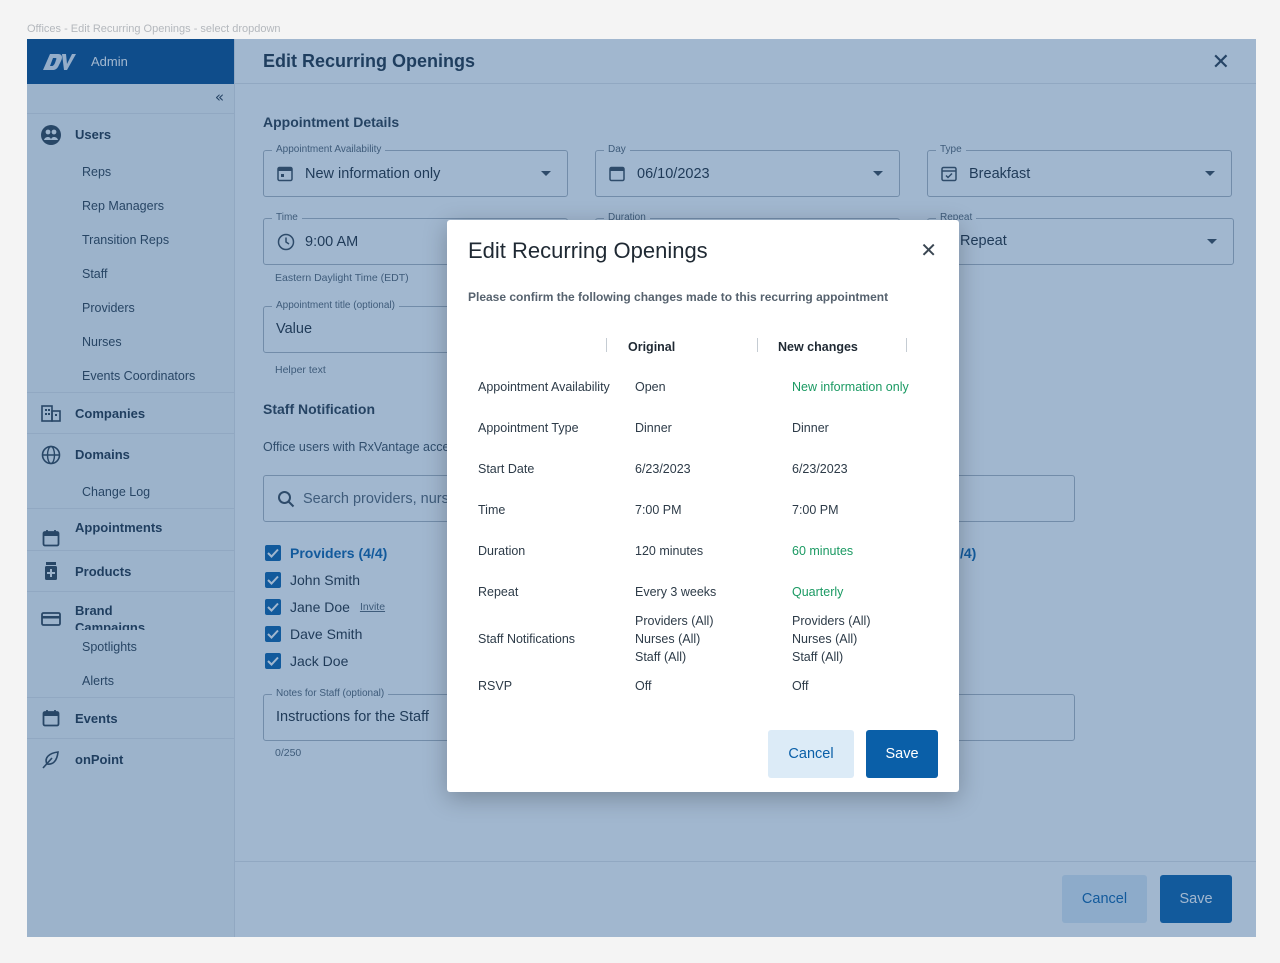 The width and height of the screenshot is (1280, 963). What do you see at coordinates (674, 621) in the screenshot?
I see `row-original: Providers (All)` at bounding box center [674, 621].